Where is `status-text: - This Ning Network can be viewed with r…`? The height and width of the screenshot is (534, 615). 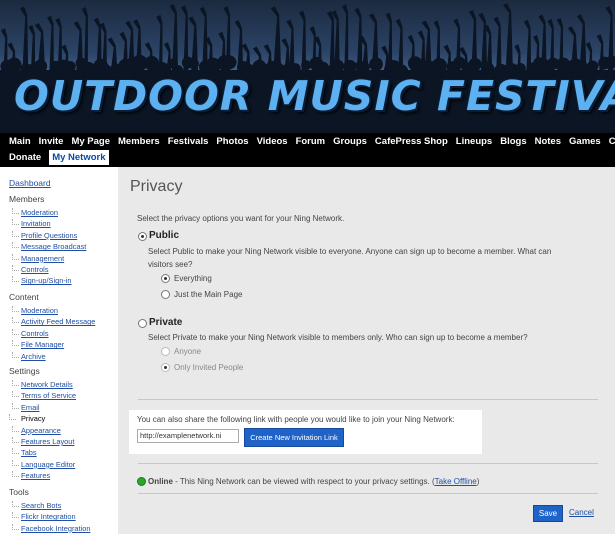
status-text: - This Ning Network can be viewed with r… is located at coordinates (303, 481).